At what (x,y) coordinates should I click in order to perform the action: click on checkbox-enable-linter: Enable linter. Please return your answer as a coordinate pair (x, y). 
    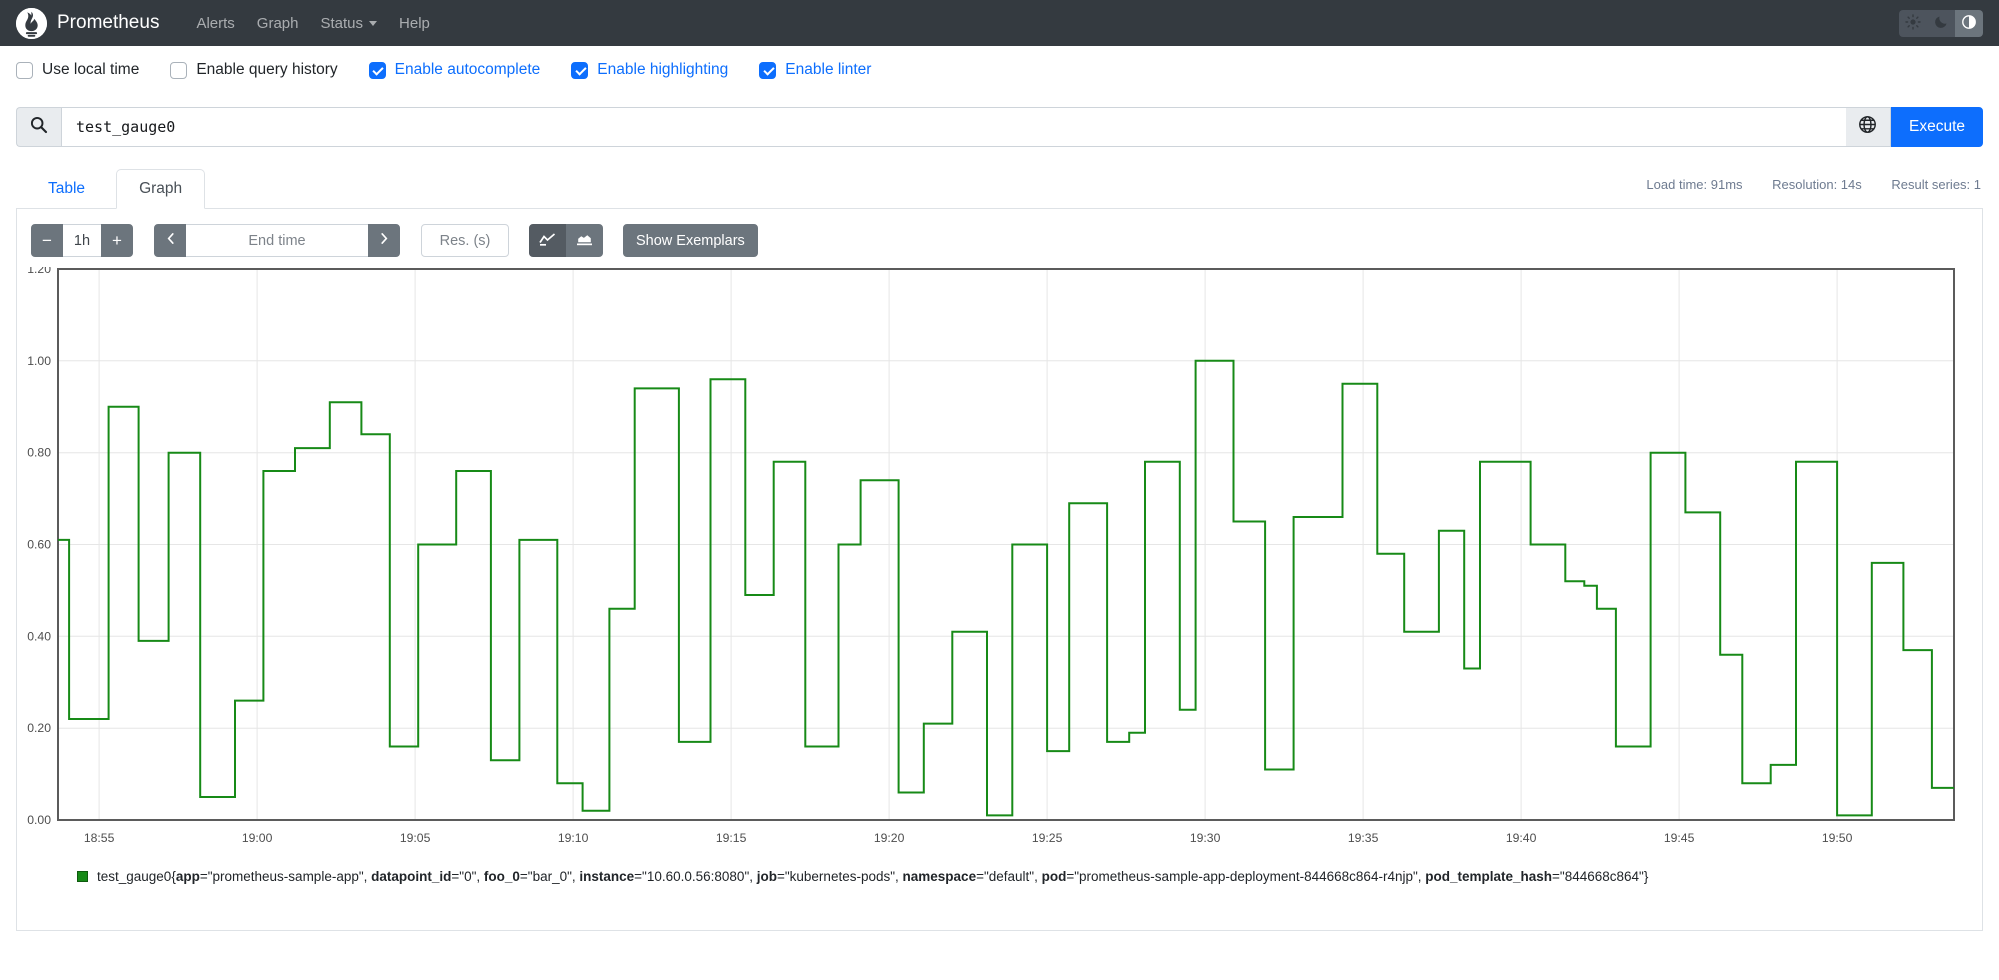
    Looking at the image, I should click on (815, 70).